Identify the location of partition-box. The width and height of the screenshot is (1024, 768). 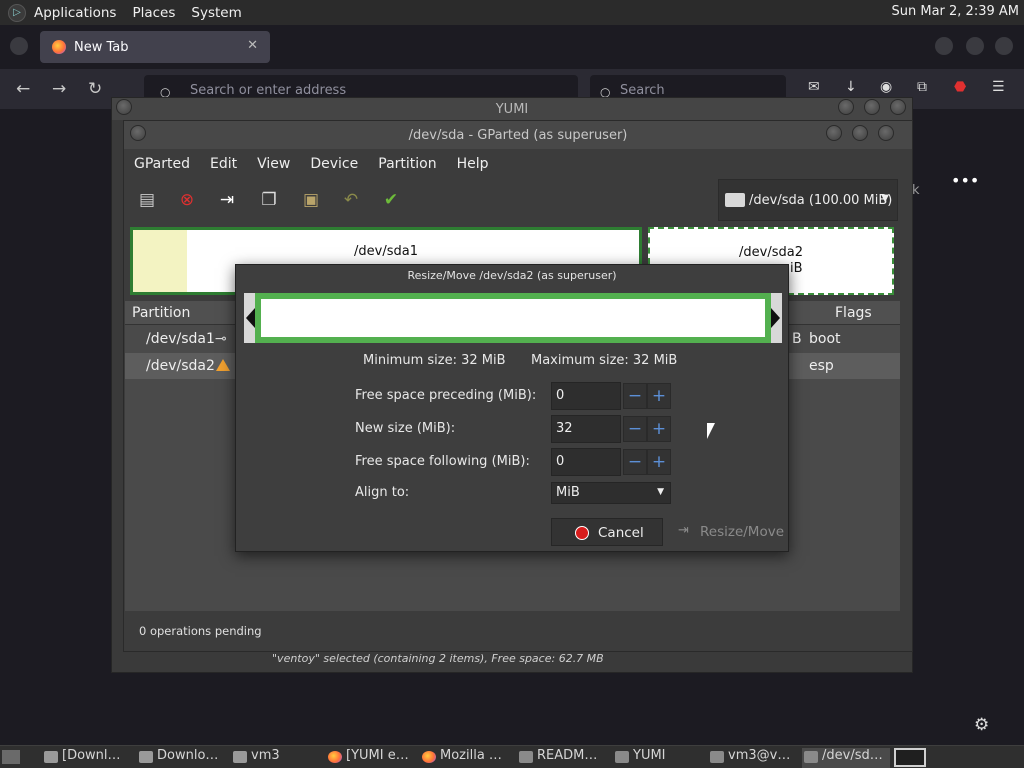
(513, 318).